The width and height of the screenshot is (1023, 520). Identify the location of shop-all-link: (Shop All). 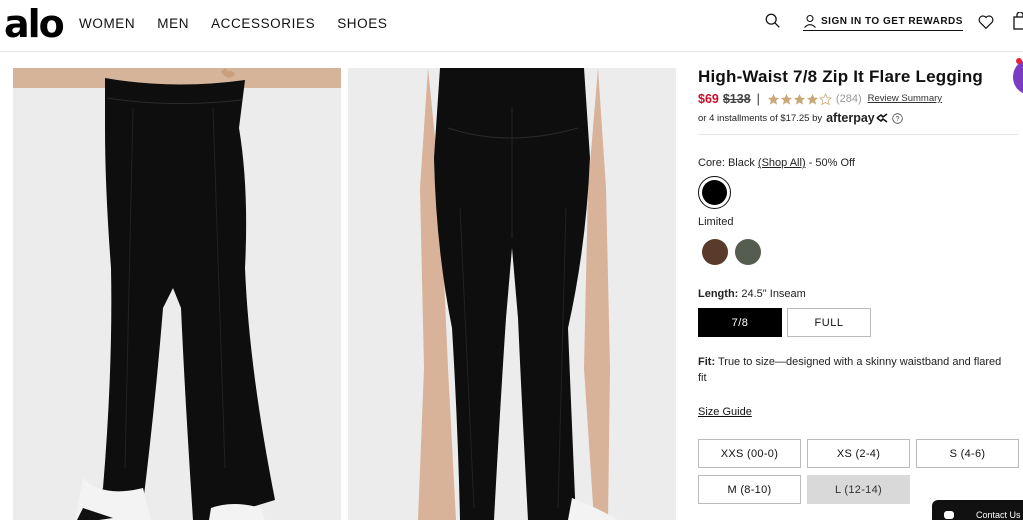
(782, 163).